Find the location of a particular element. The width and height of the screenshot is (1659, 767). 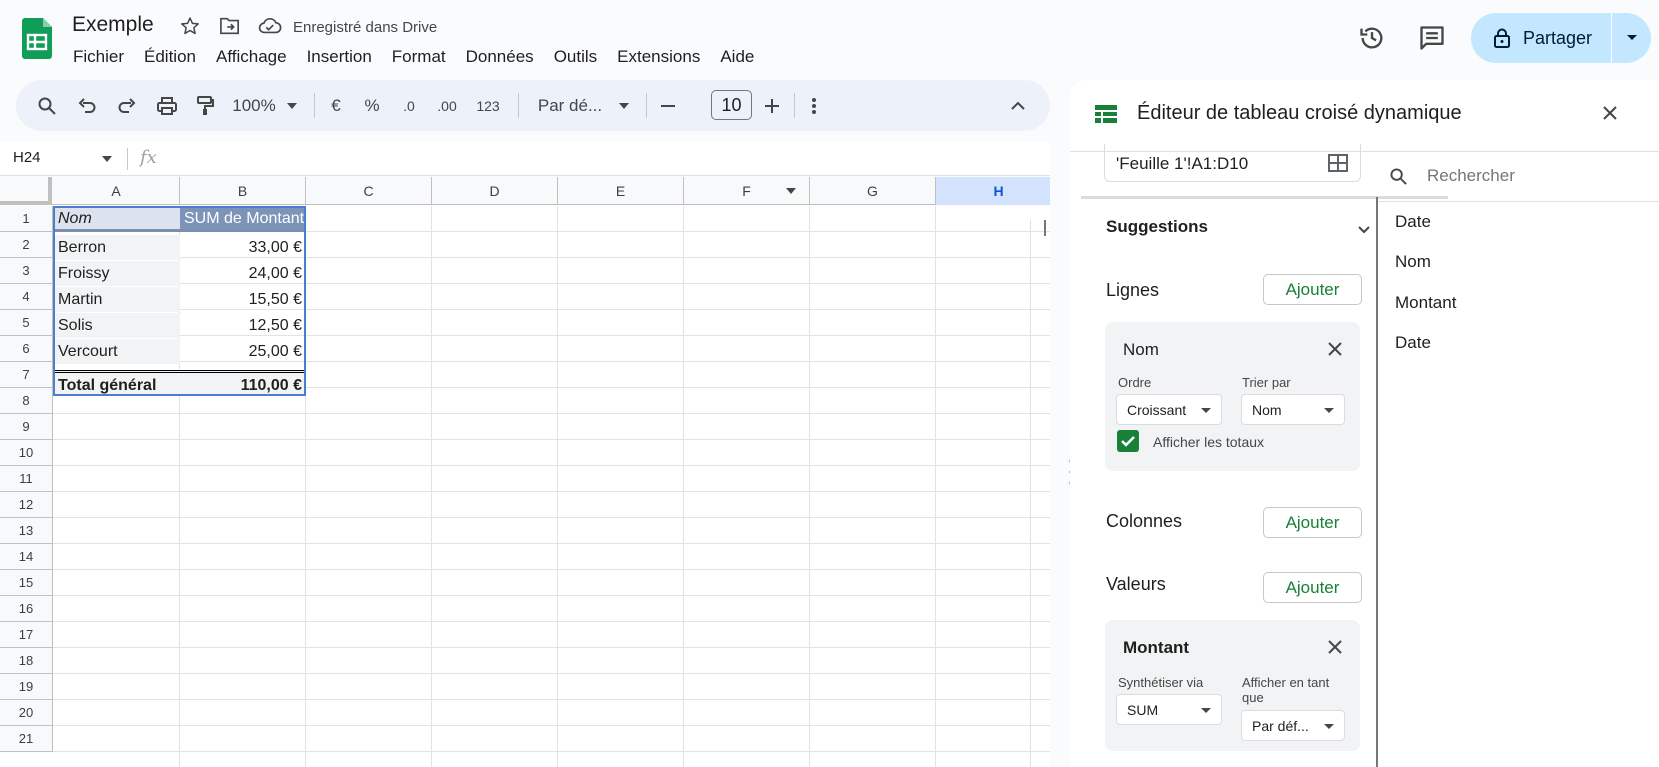

row-header: 9 is located at coordinates (26, 427).